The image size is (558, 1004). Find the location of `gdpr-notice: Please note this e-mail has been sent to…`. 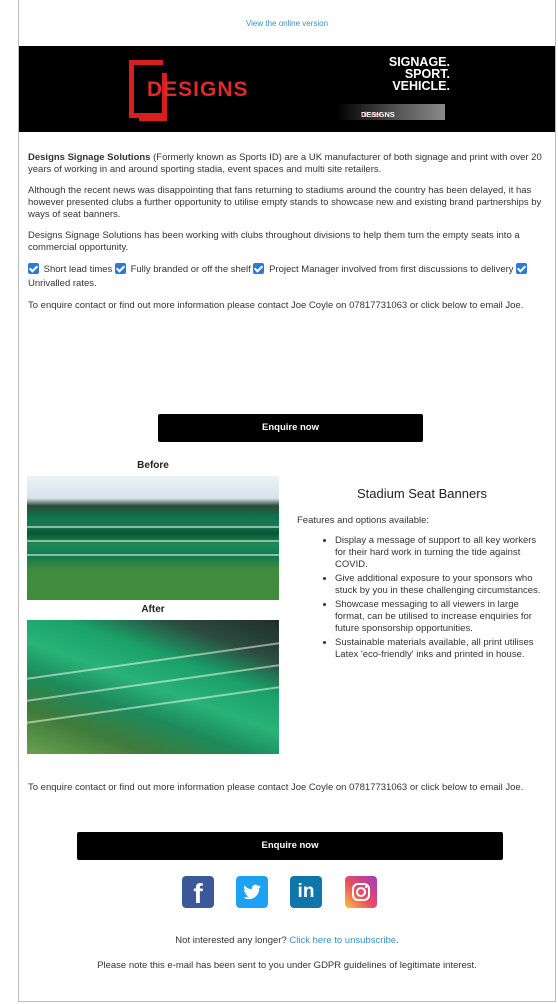

gdpr-notice: Please note this e-mail has been sent to… is located at coordinates (287, 965).